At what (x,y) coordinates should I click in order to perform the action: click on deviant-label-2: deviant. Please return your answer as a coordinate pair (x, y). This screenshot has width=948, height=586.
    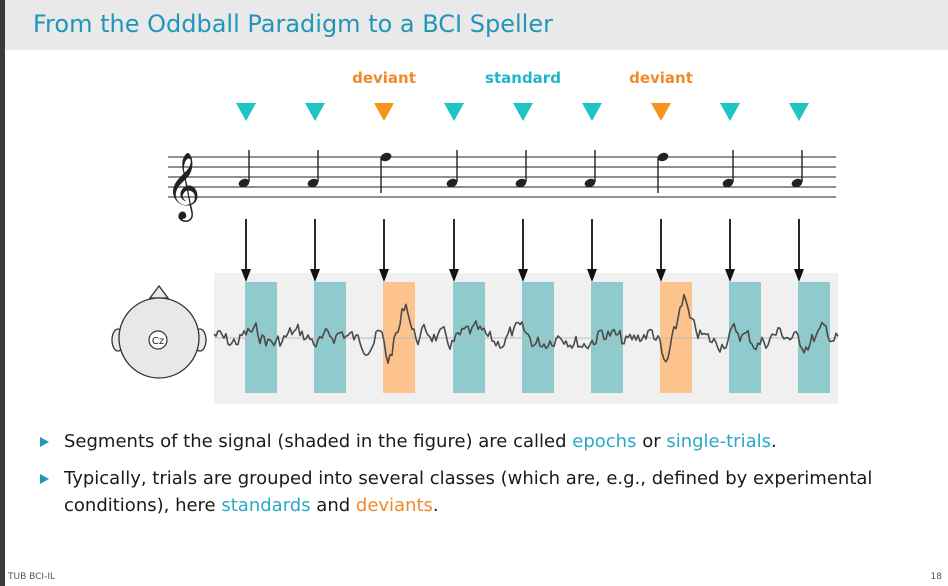
    Looking at the image, I should click on (661, 78).